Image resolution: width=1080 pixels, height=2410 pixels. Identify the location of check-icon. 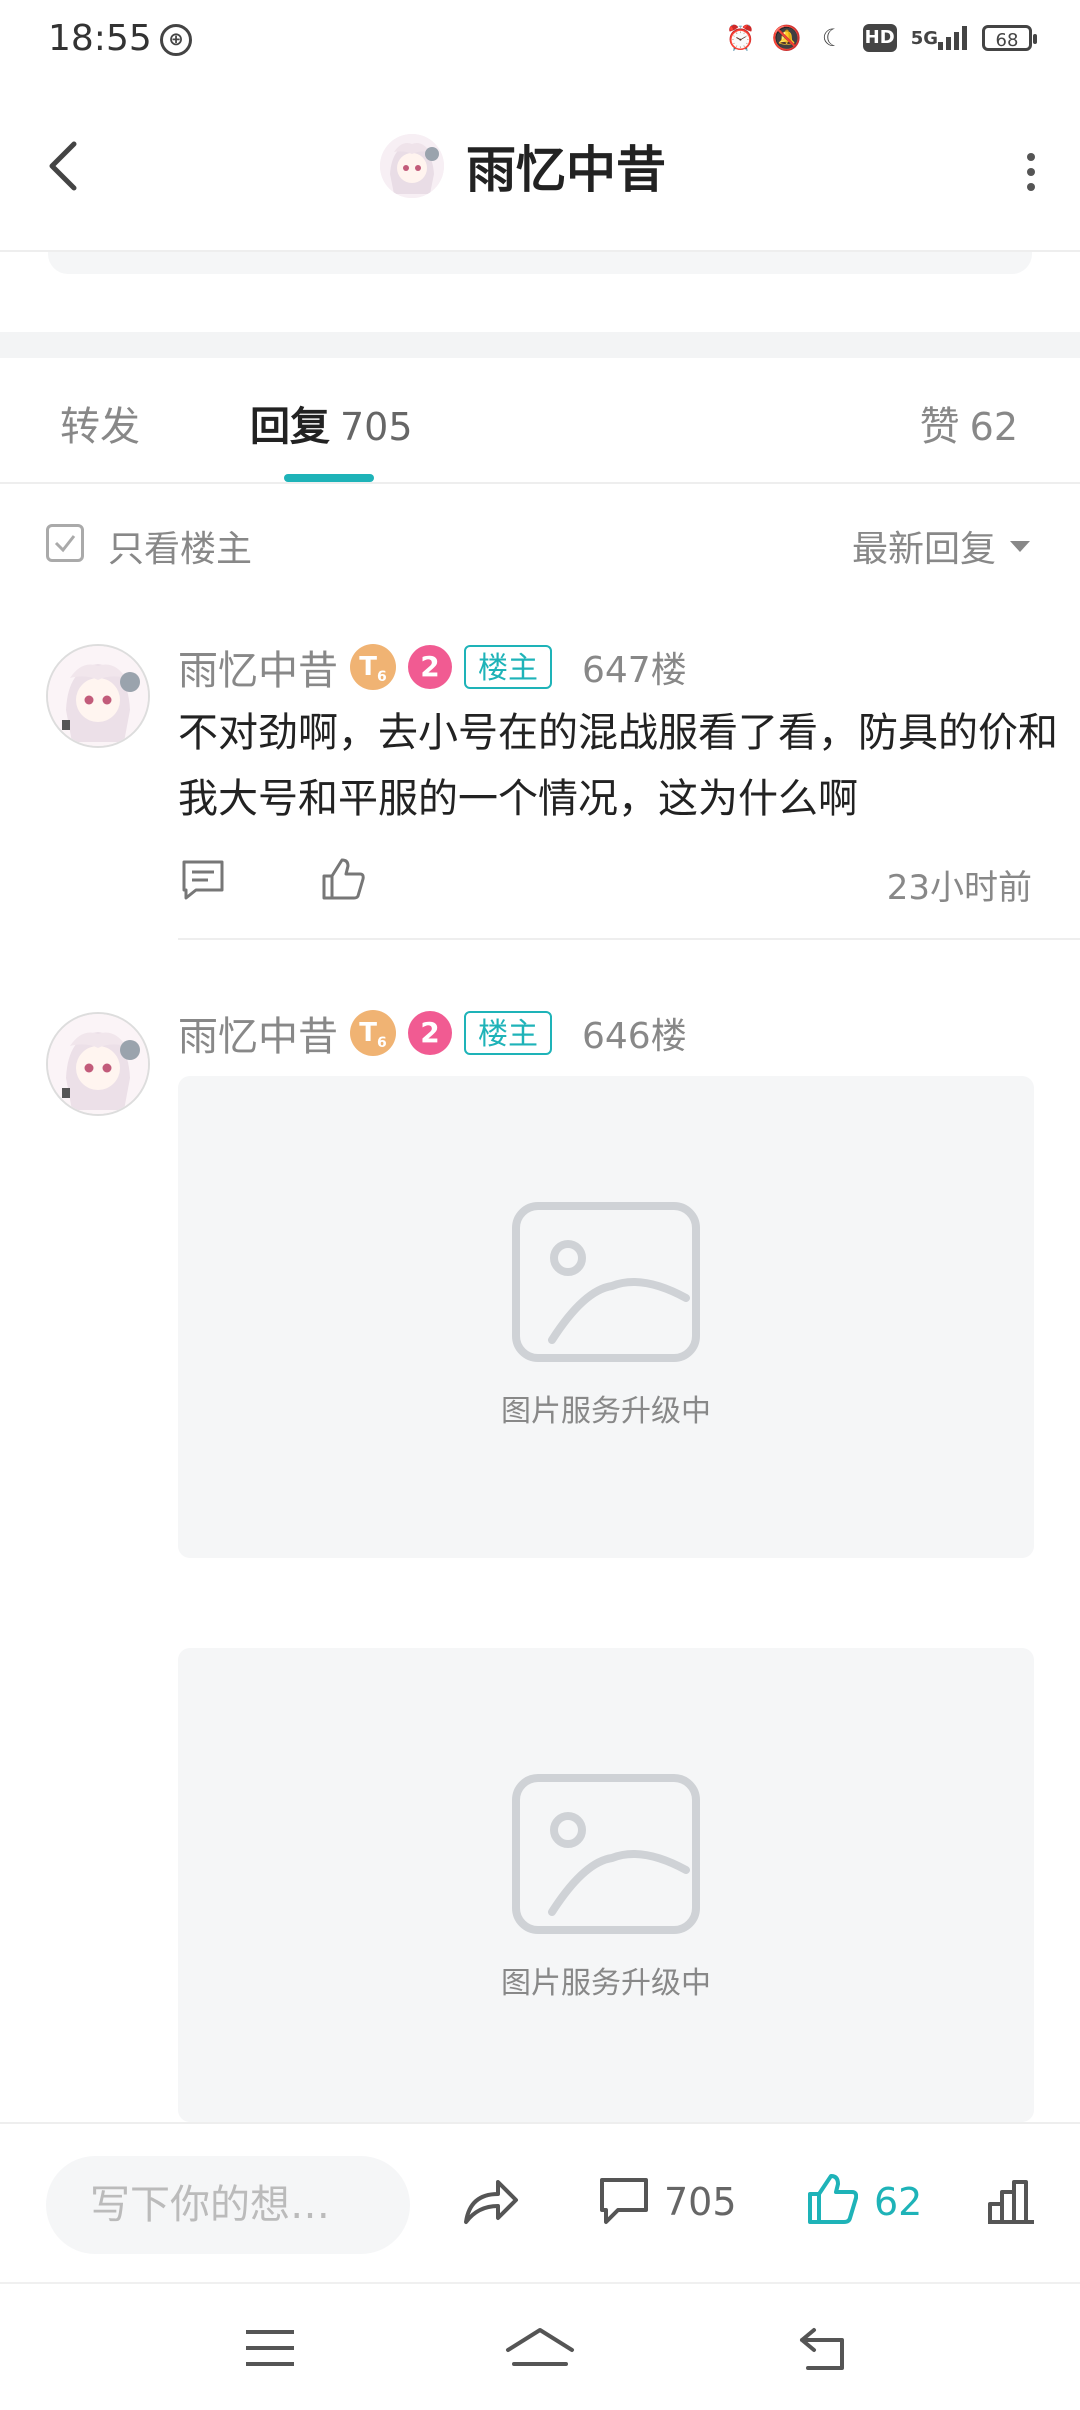
(65, 544).